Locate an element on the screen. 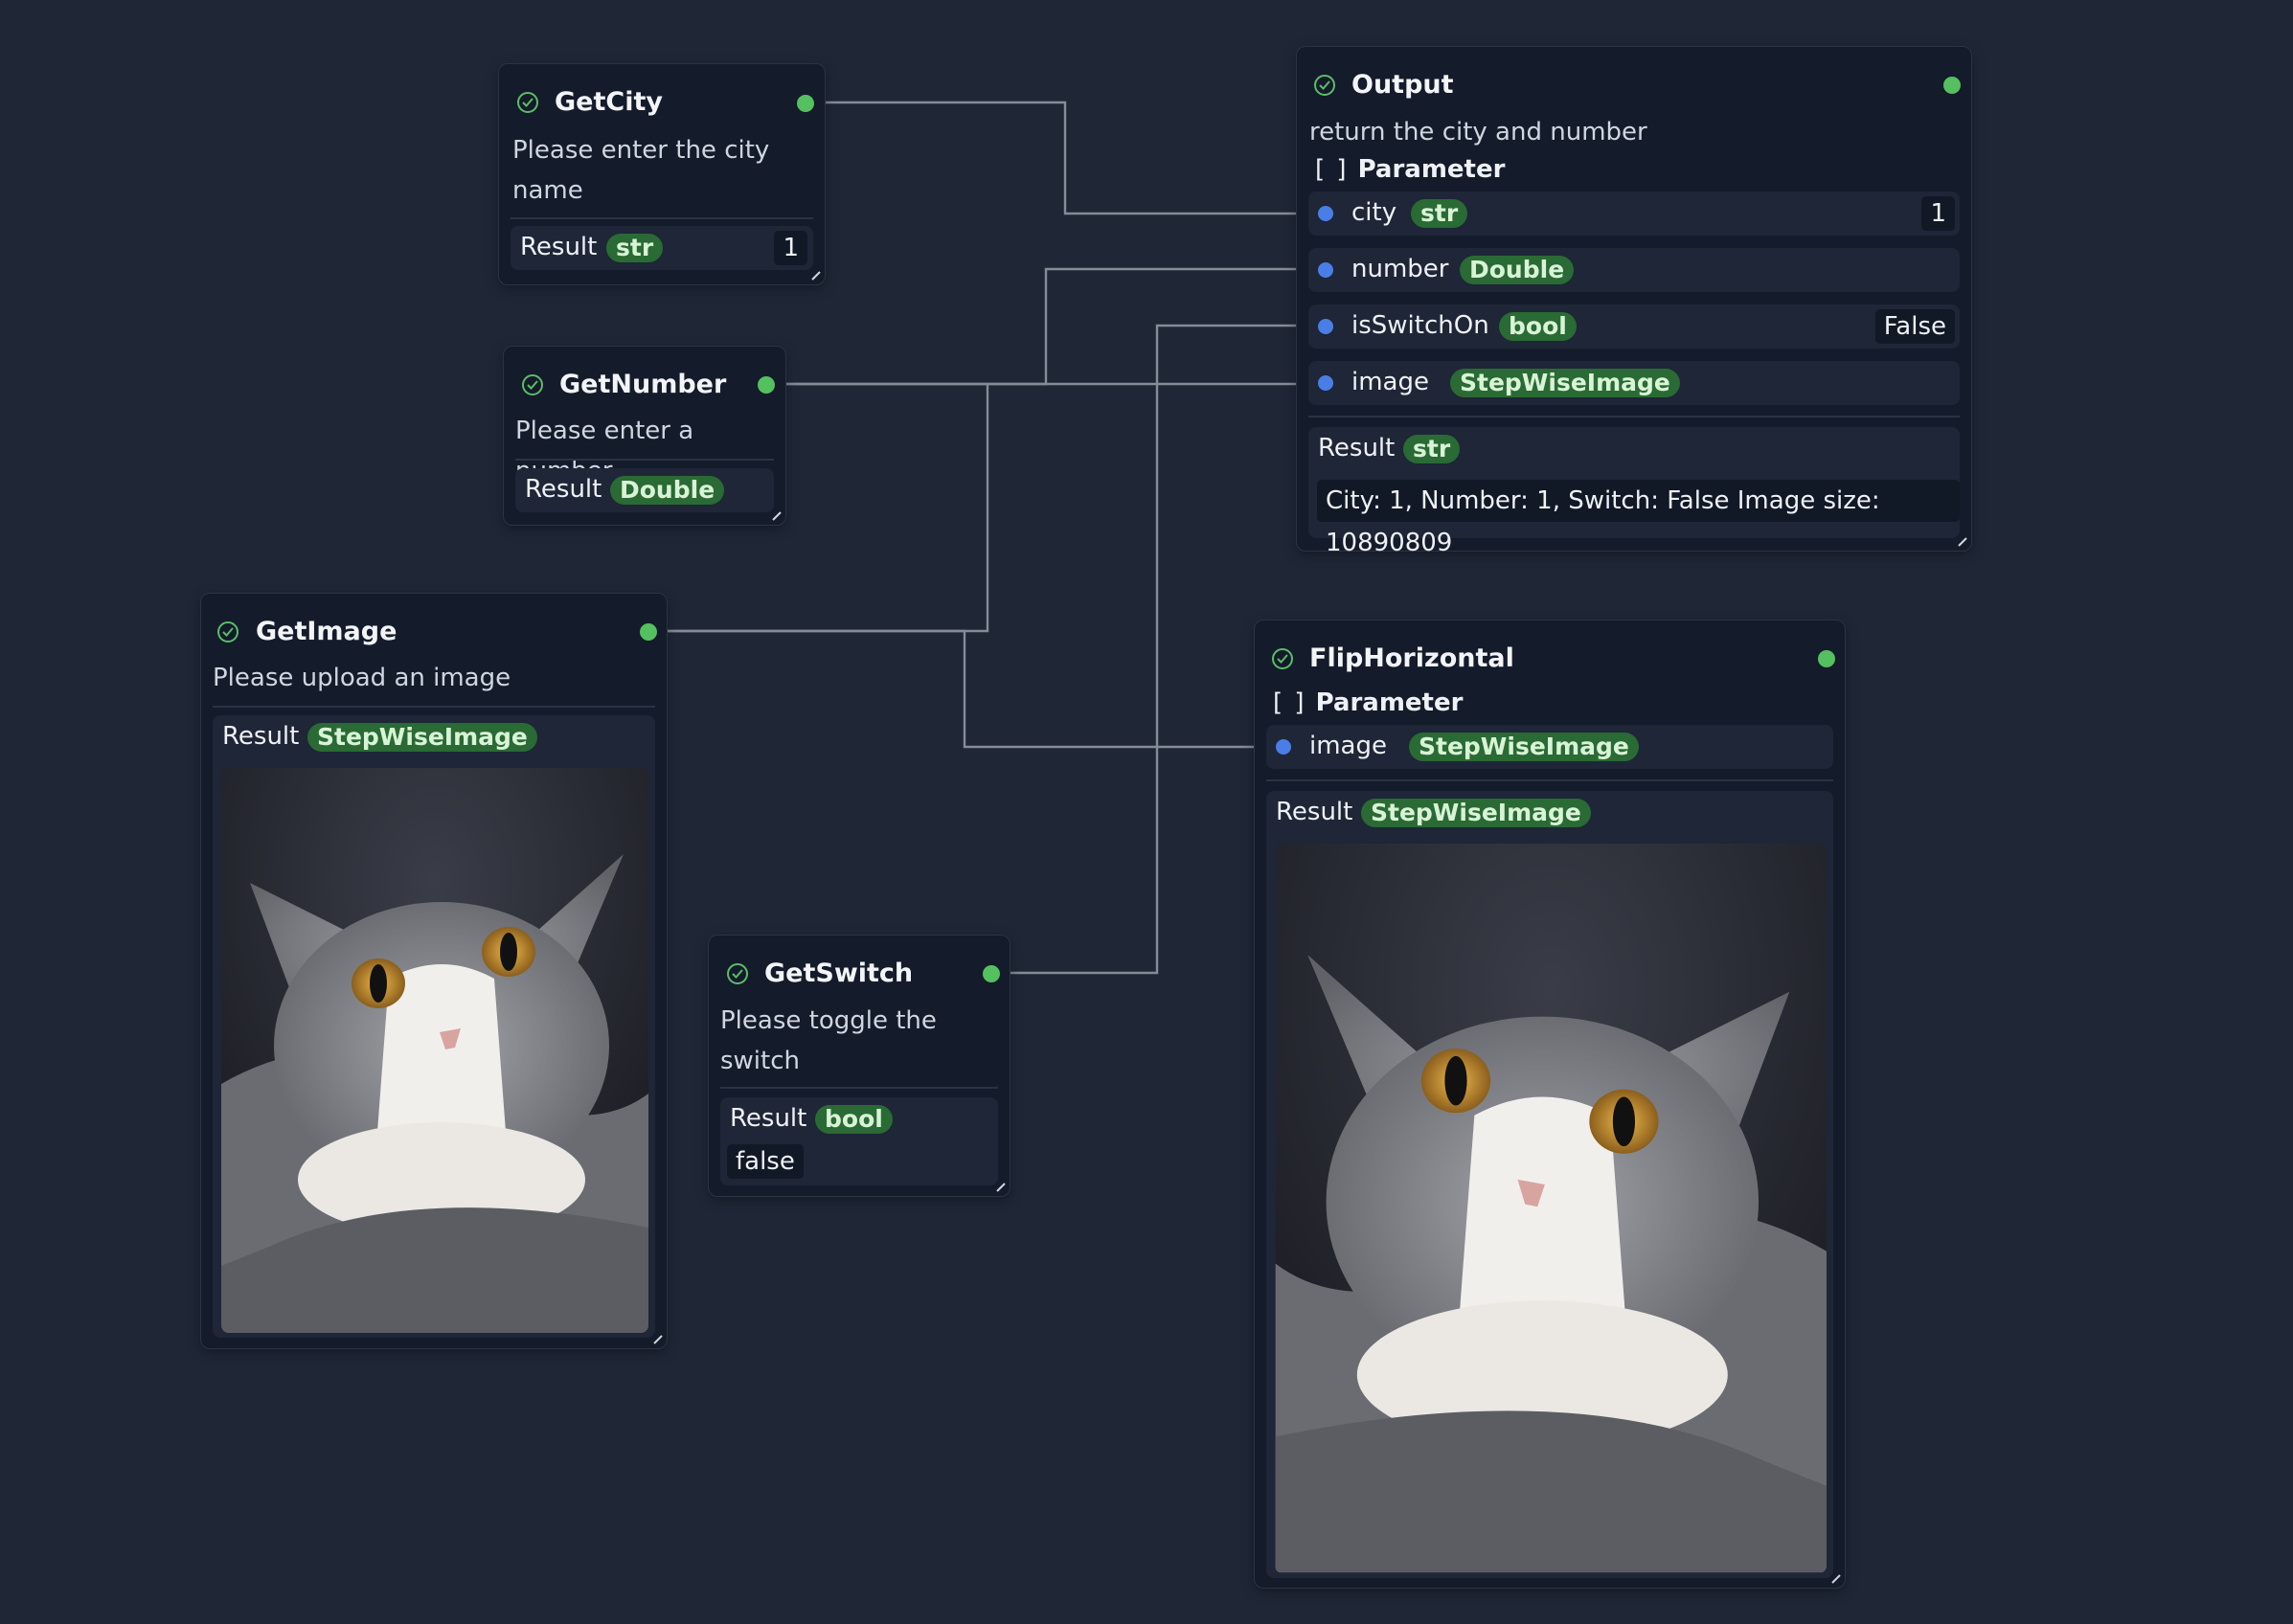 The image size is (2293, 1624). wire-getimage-to-flip is located at coordinates (964, 689).